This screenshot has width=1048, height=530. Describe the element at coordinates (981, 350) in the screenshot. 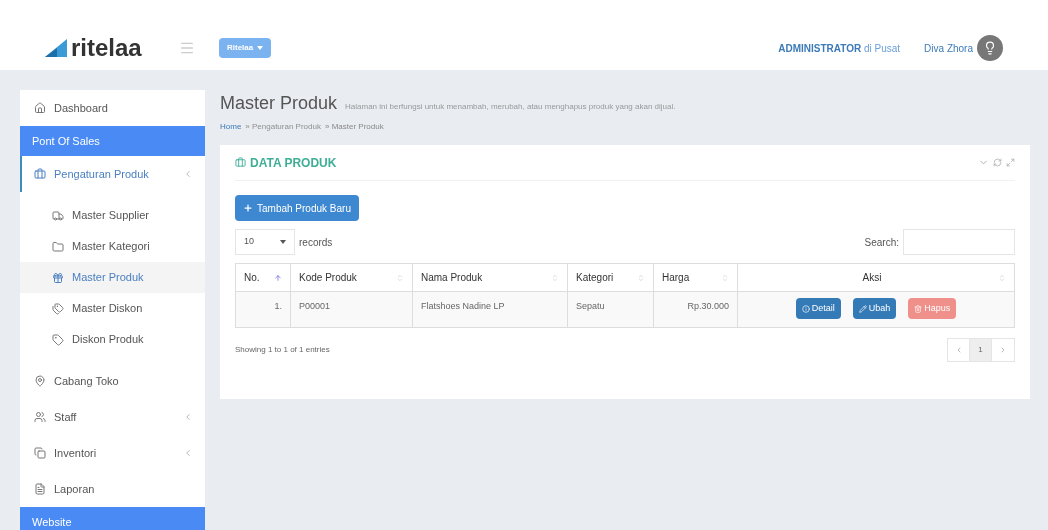

I see `page-button: 1` at that location.